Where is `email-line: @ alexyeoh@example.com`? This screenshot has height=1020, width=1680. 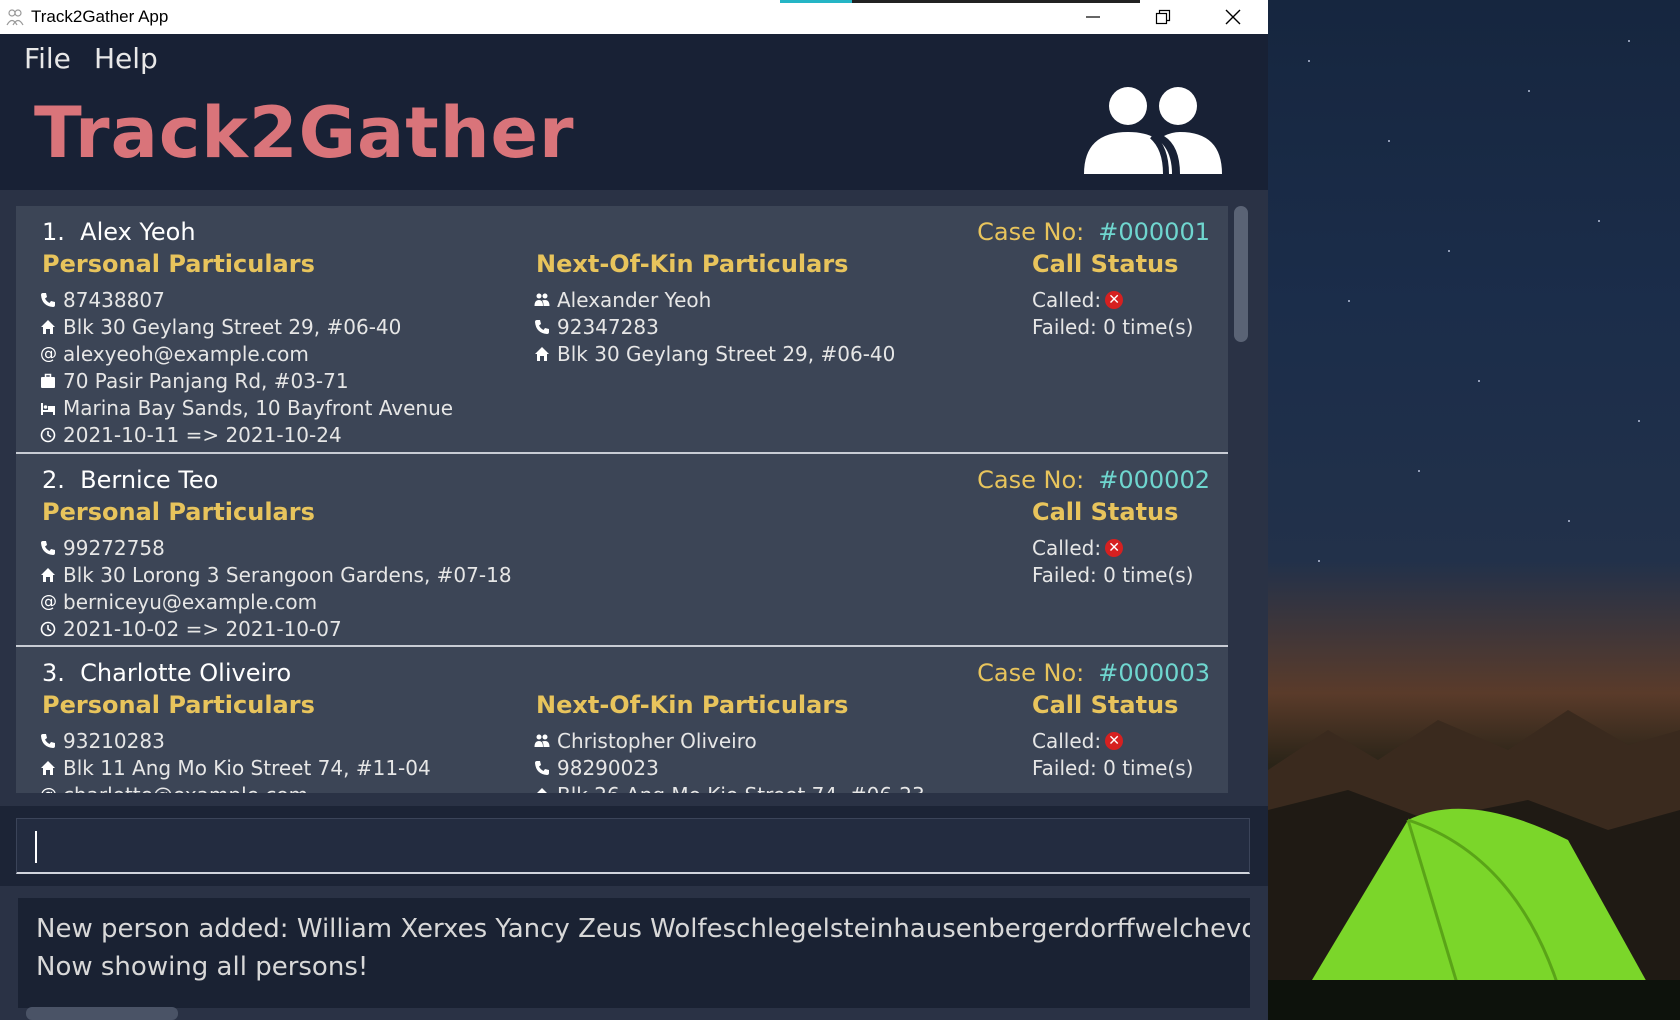 email-line: @ alexyeoh@example.com is located at coordinates (174, 353).